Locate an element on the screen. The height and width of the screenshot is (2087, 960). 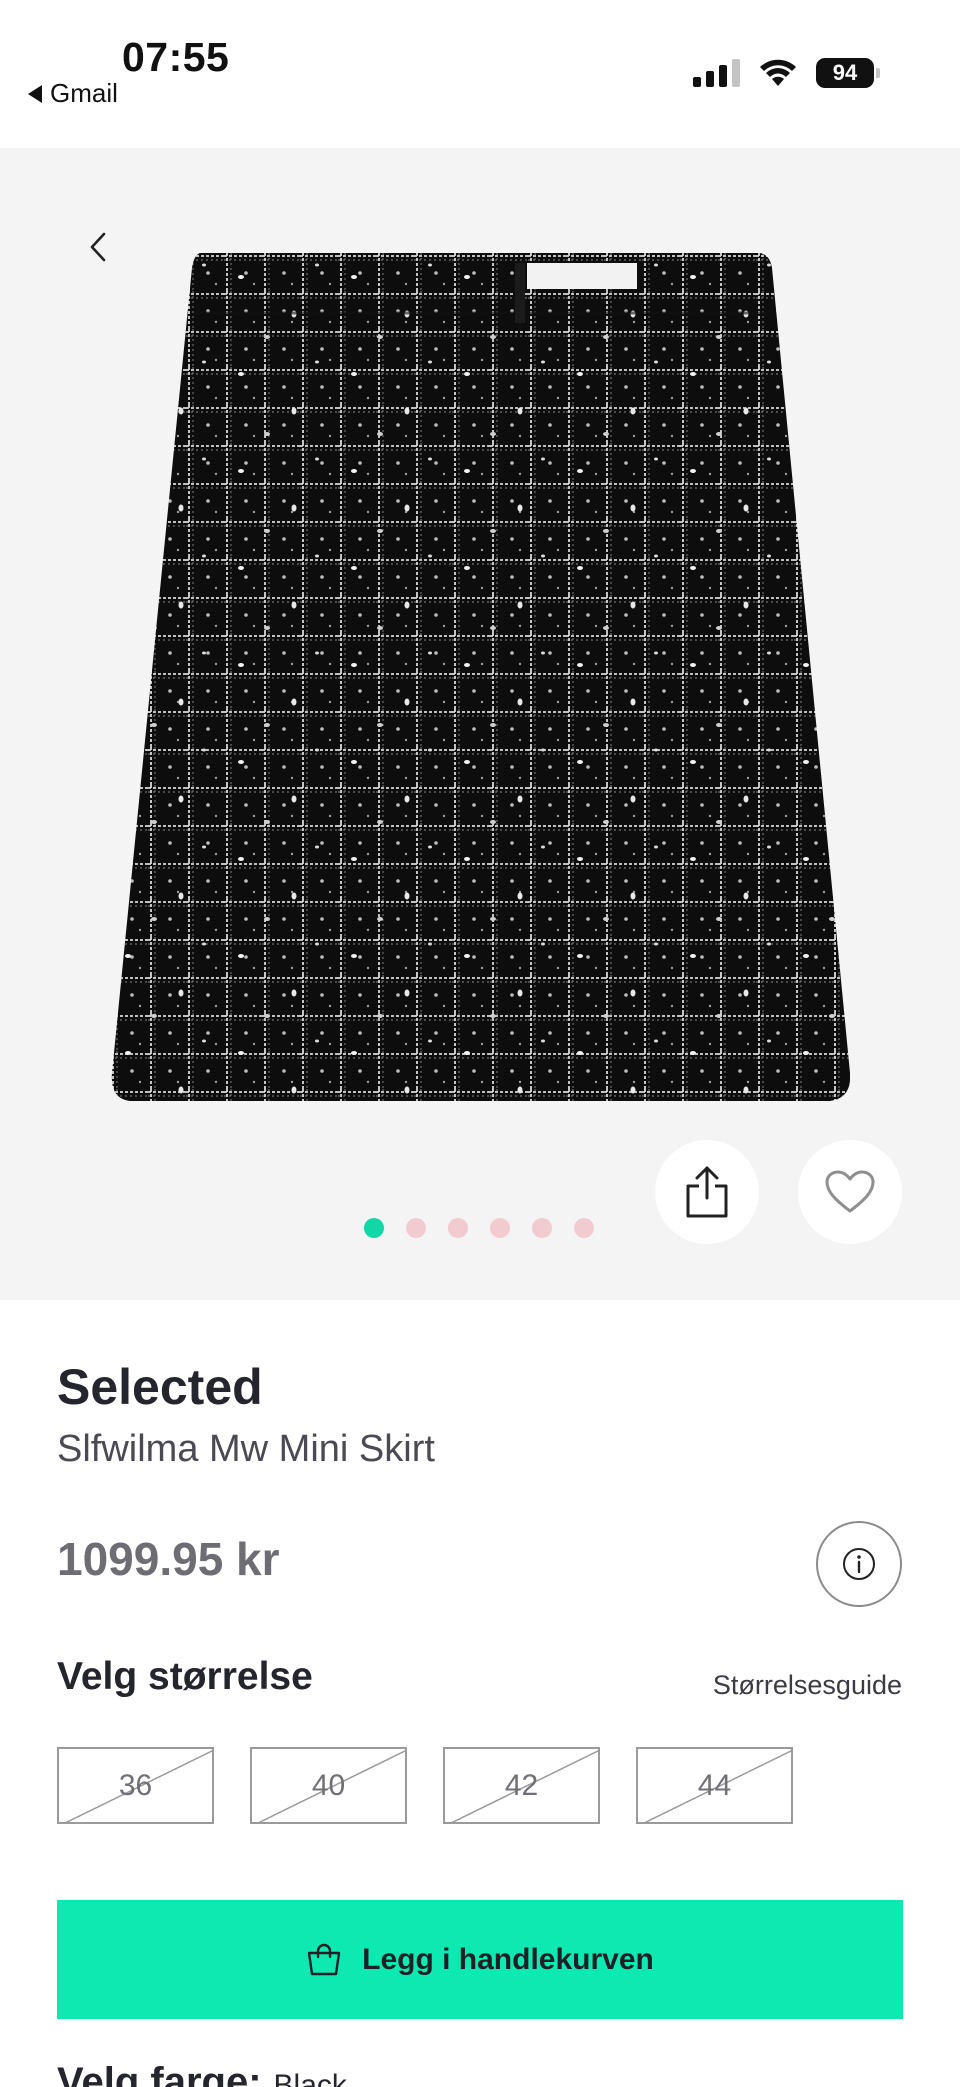
share-button is located at coordinates (707, 1192).